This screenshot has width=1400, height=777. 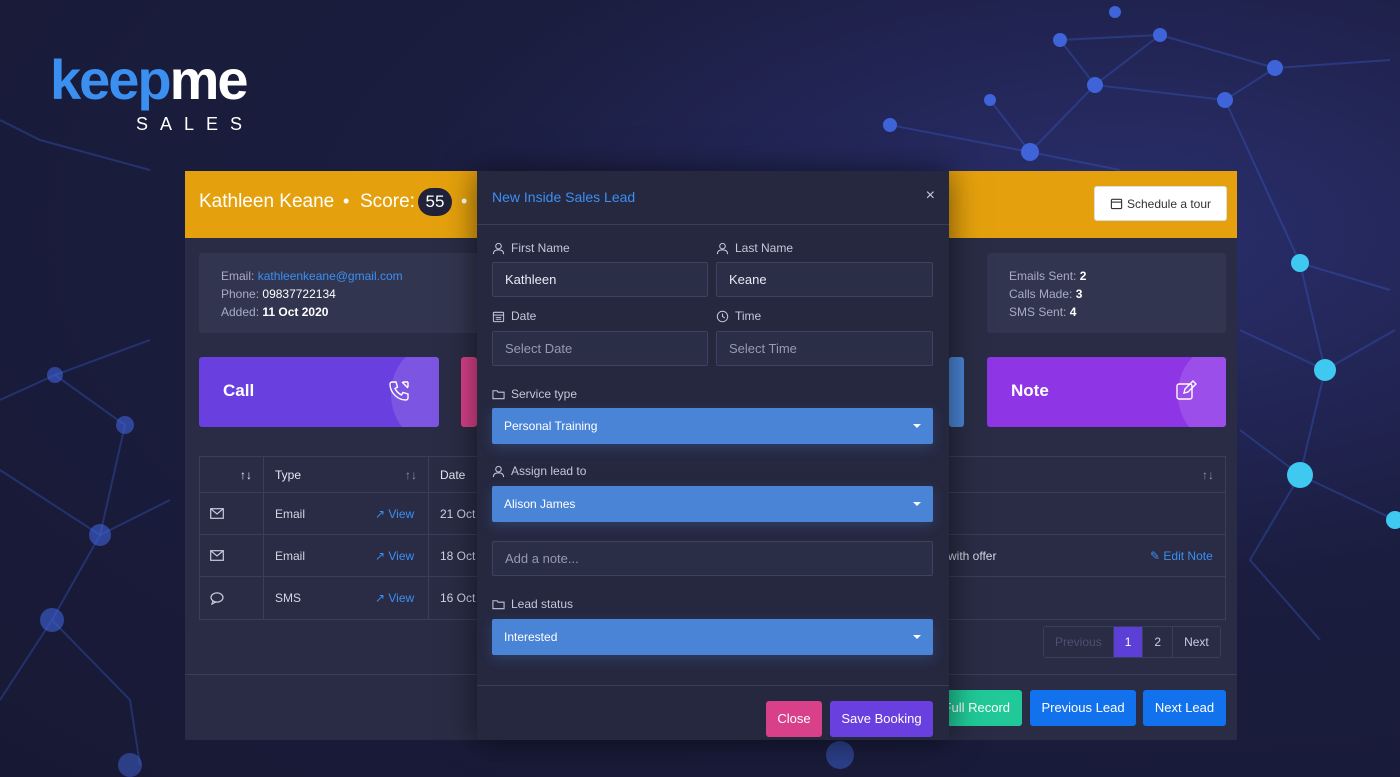 What do you see at coordinates (239, 390) in the screenshot?
I see `call-label: Call` at bounding box center [239, 390].